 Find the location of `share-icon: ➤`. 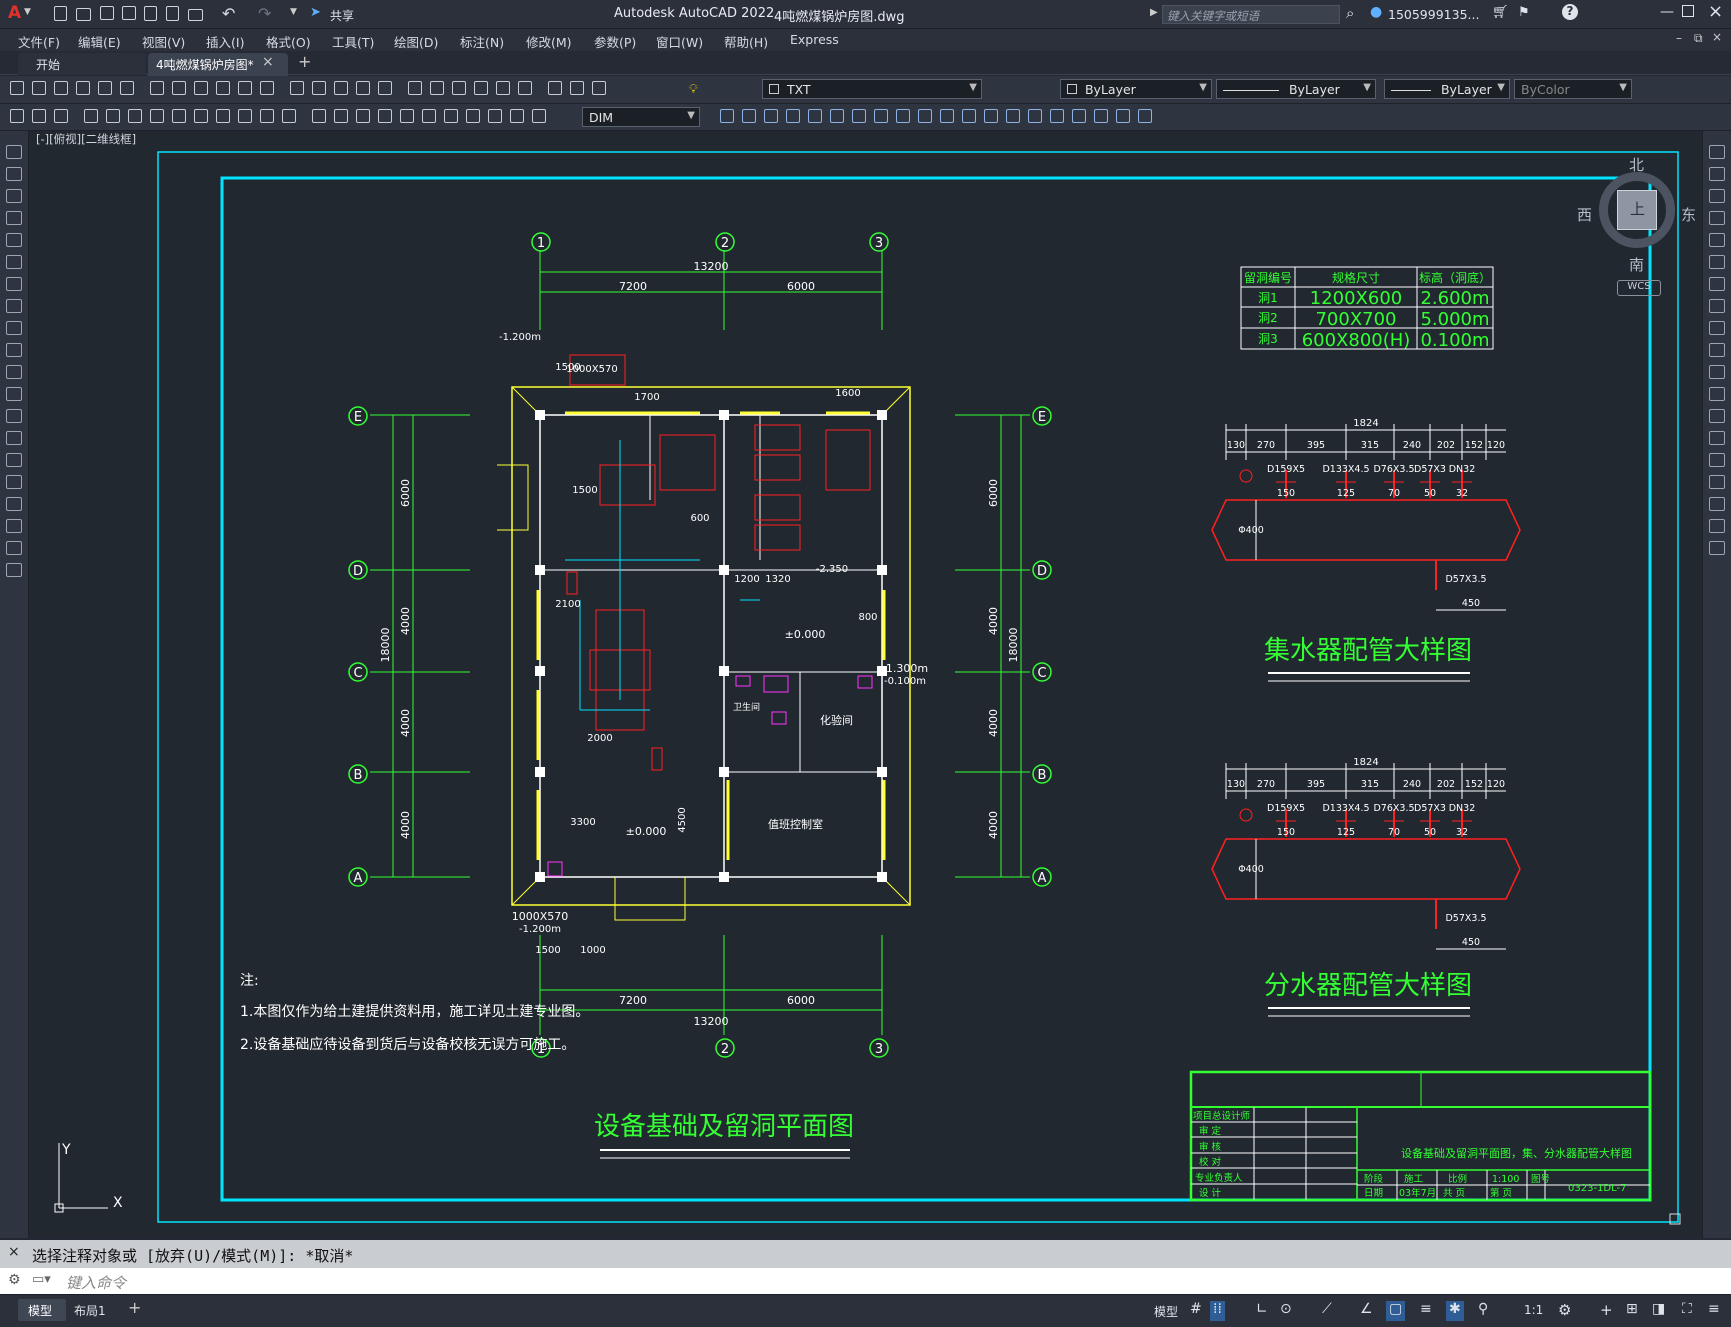

share-icon: ➤ is located at coordinates (315, 12).